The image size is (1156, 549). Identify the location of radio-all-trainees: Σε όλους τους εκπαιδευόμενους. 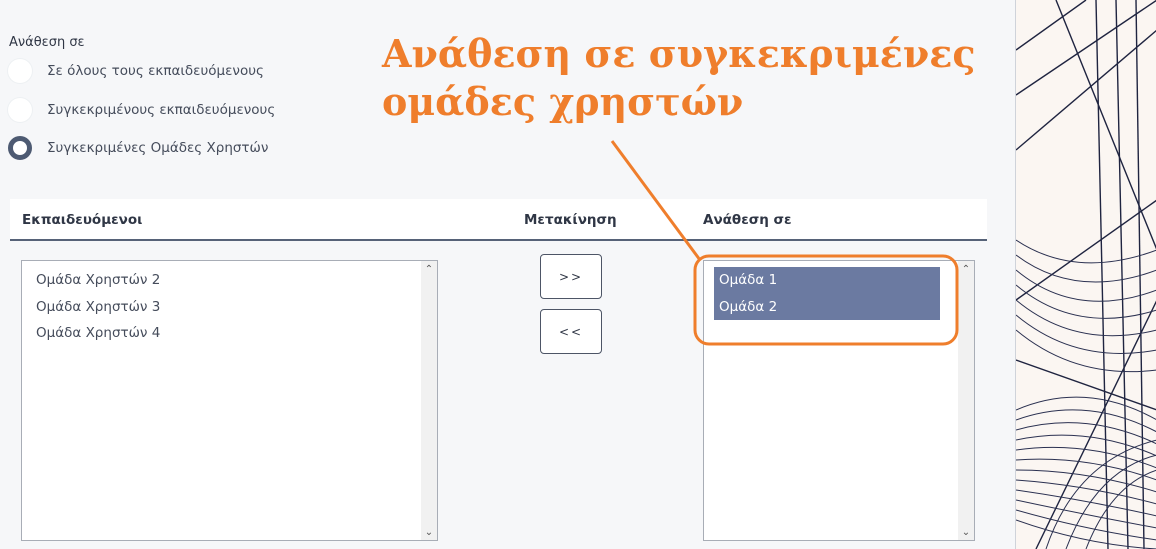
(136, 71).